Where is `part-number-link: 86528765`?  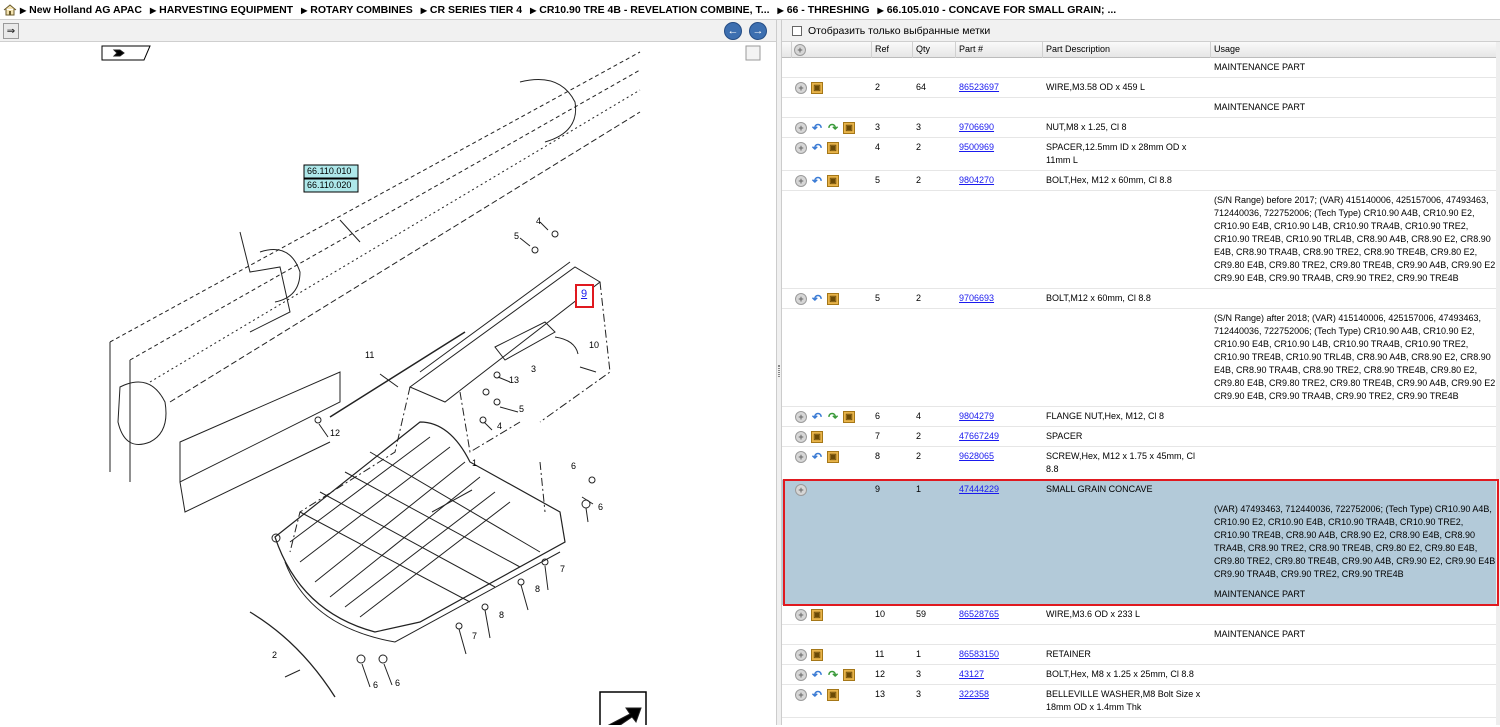
part-number-link: 86528765 is located at coordinates (979, 614).